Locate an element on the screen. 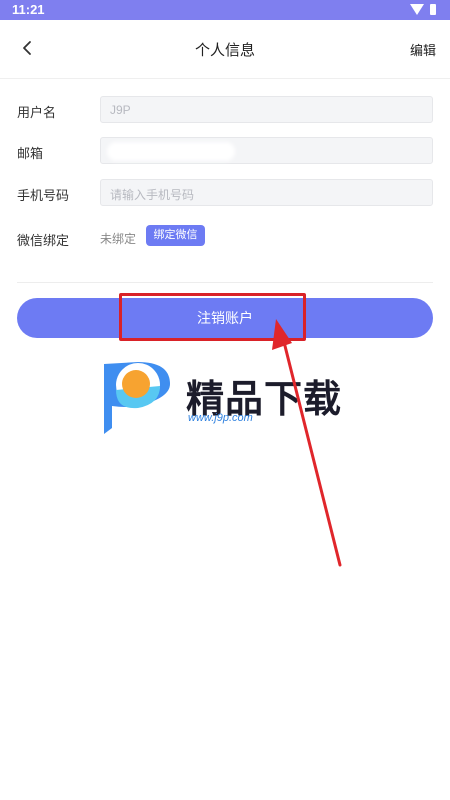 The height and width of the screenshot is (800, 450). edit-button: 编辑 is located at coordinates (423, 49).